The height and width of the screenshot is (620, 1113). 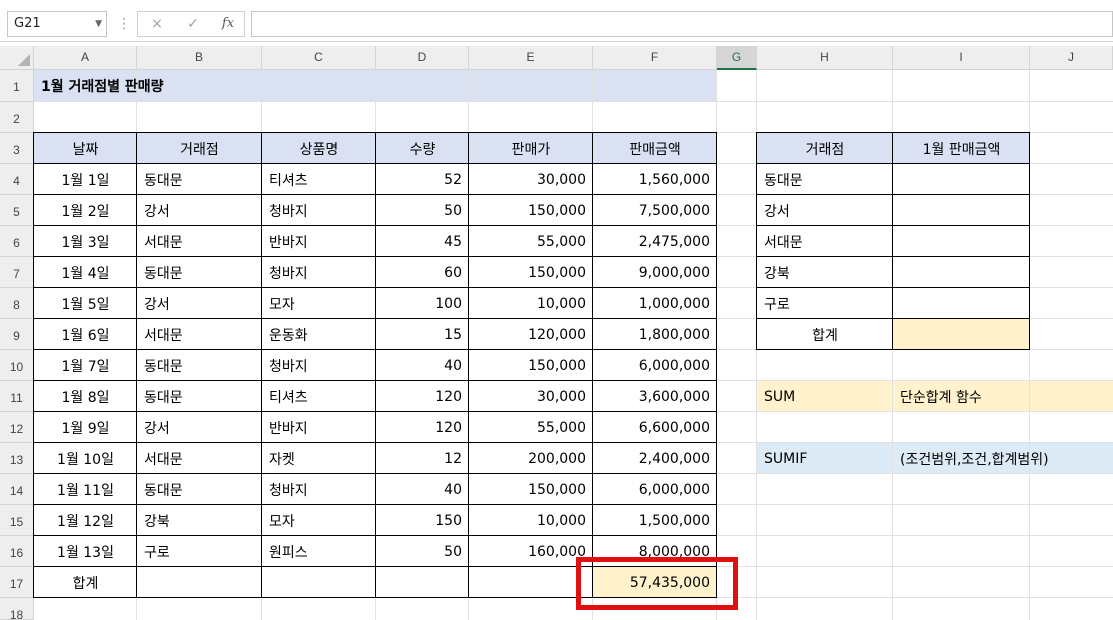 I want to click on summary-store-cell: 동대문, so click(x=825, y=179).